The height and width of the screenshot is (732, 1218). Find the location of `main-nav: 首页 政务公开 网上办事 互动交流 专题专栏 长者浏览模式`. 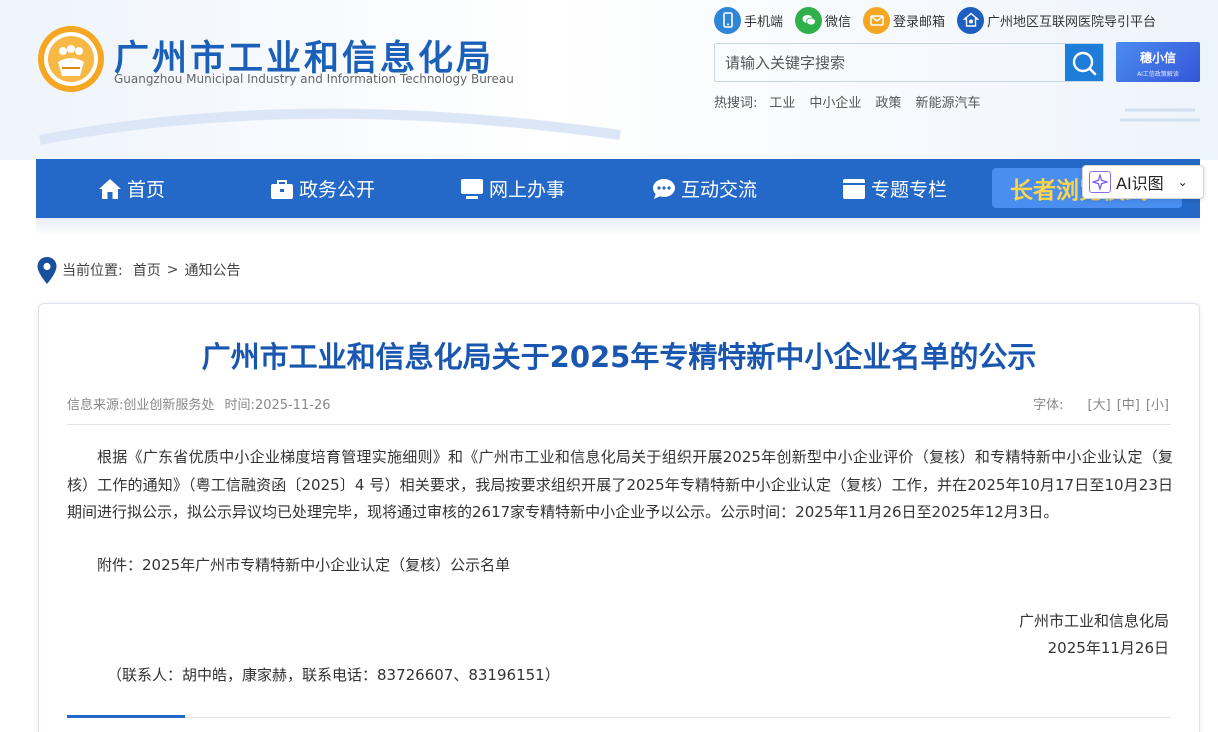

main-nav: 首页 政务公开 网上办事 互动交流 专题专栏 长者浏览模式 is located at coordinates (618, 188).